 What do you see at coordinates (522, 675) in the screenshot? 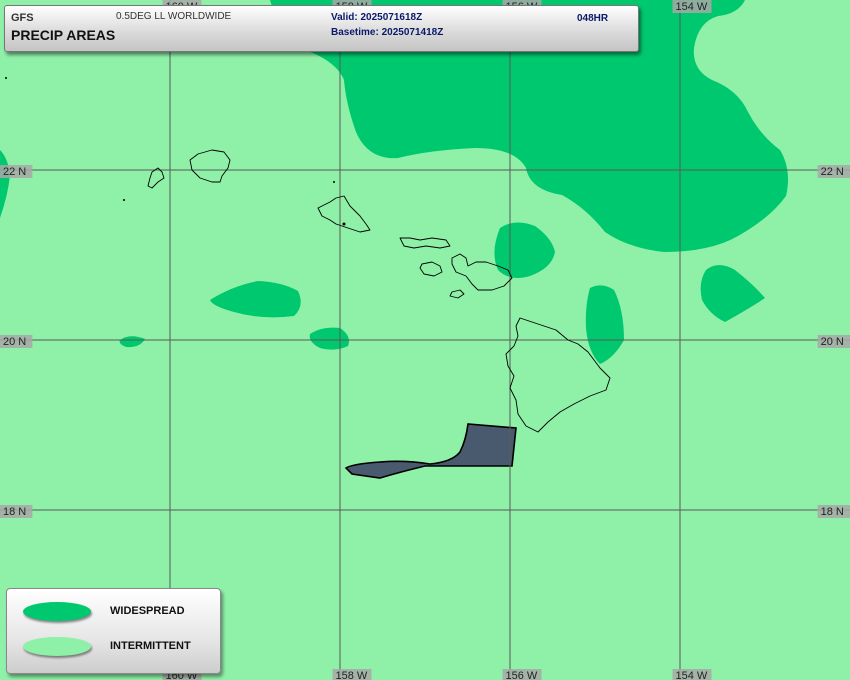
I see `lon-label-bottom: 156 W` at bounding box center [522, 675].